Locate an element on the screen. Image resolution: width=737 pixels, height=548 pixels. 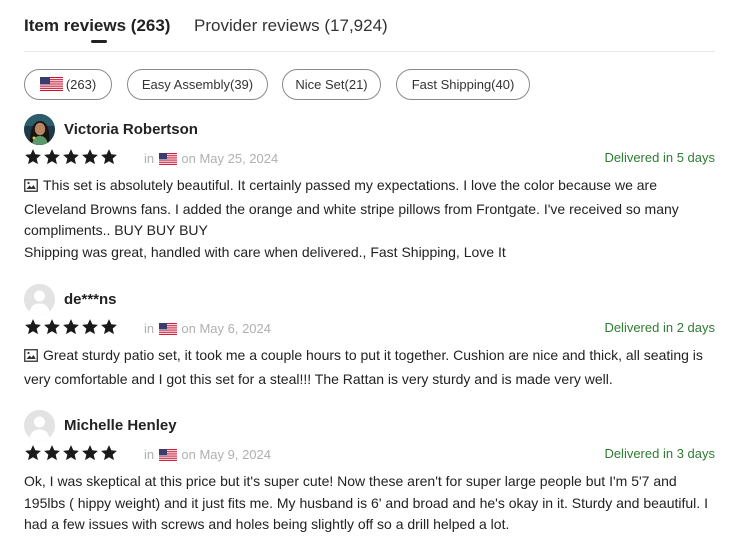
review-date: on May 6, 2024 is located at coordinates (226, 328).